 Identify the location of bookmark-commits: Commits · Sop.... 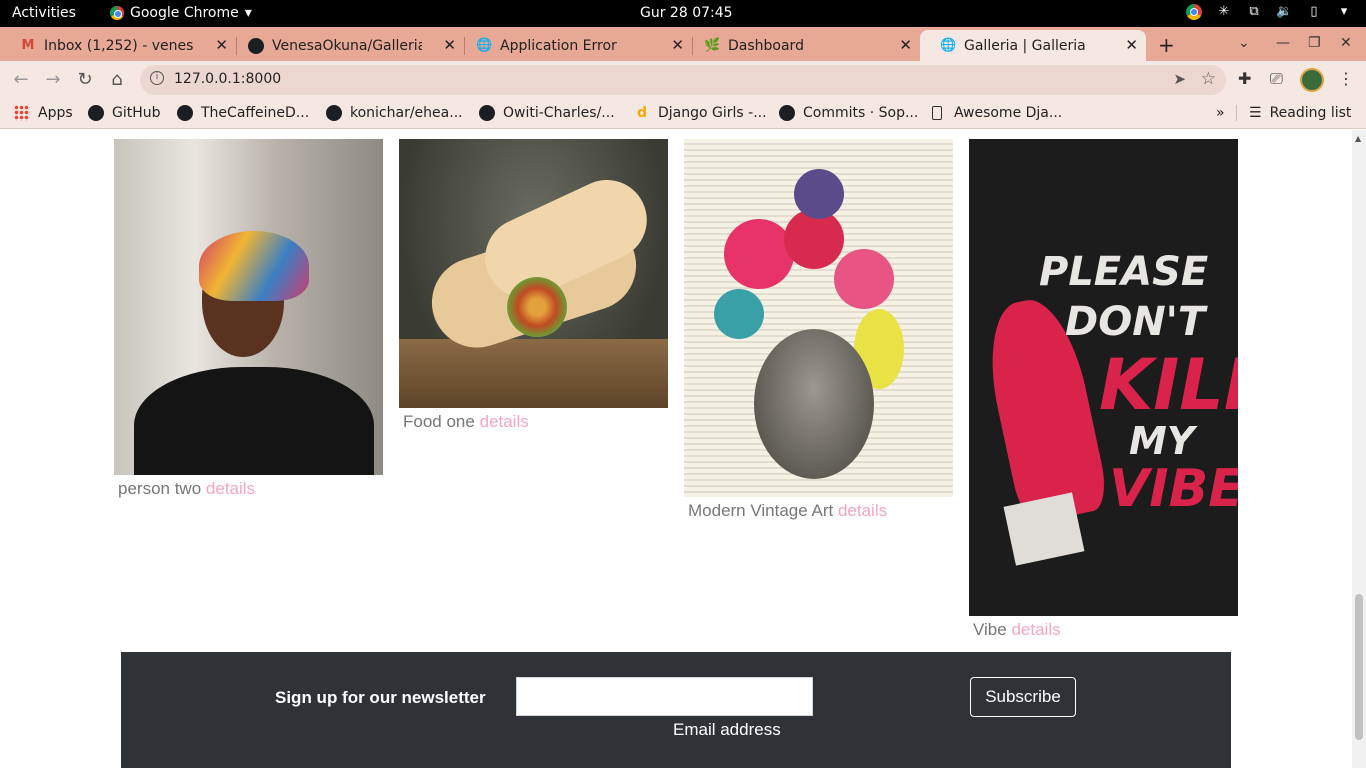
(848, 113).